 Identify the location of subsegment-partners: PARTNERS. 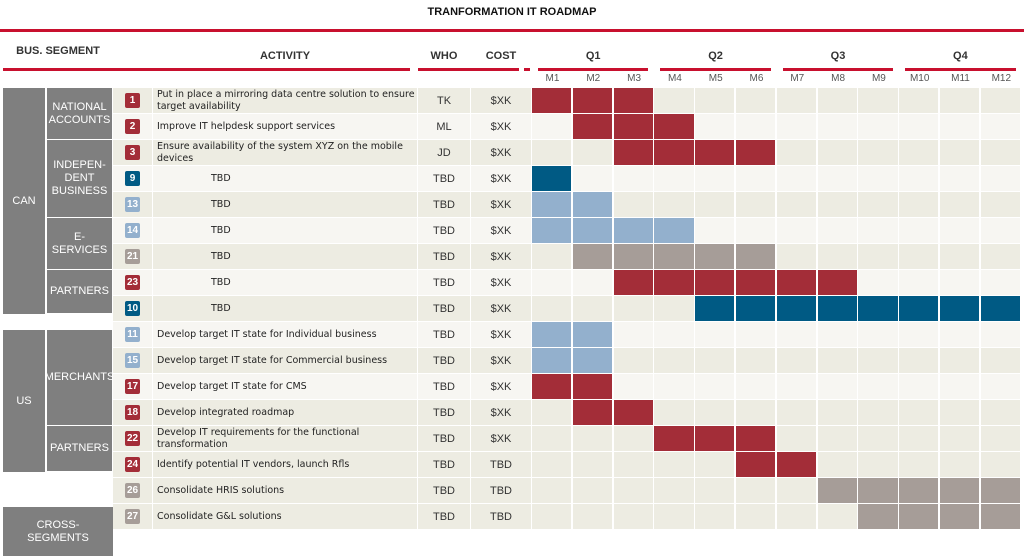
(79, 448).